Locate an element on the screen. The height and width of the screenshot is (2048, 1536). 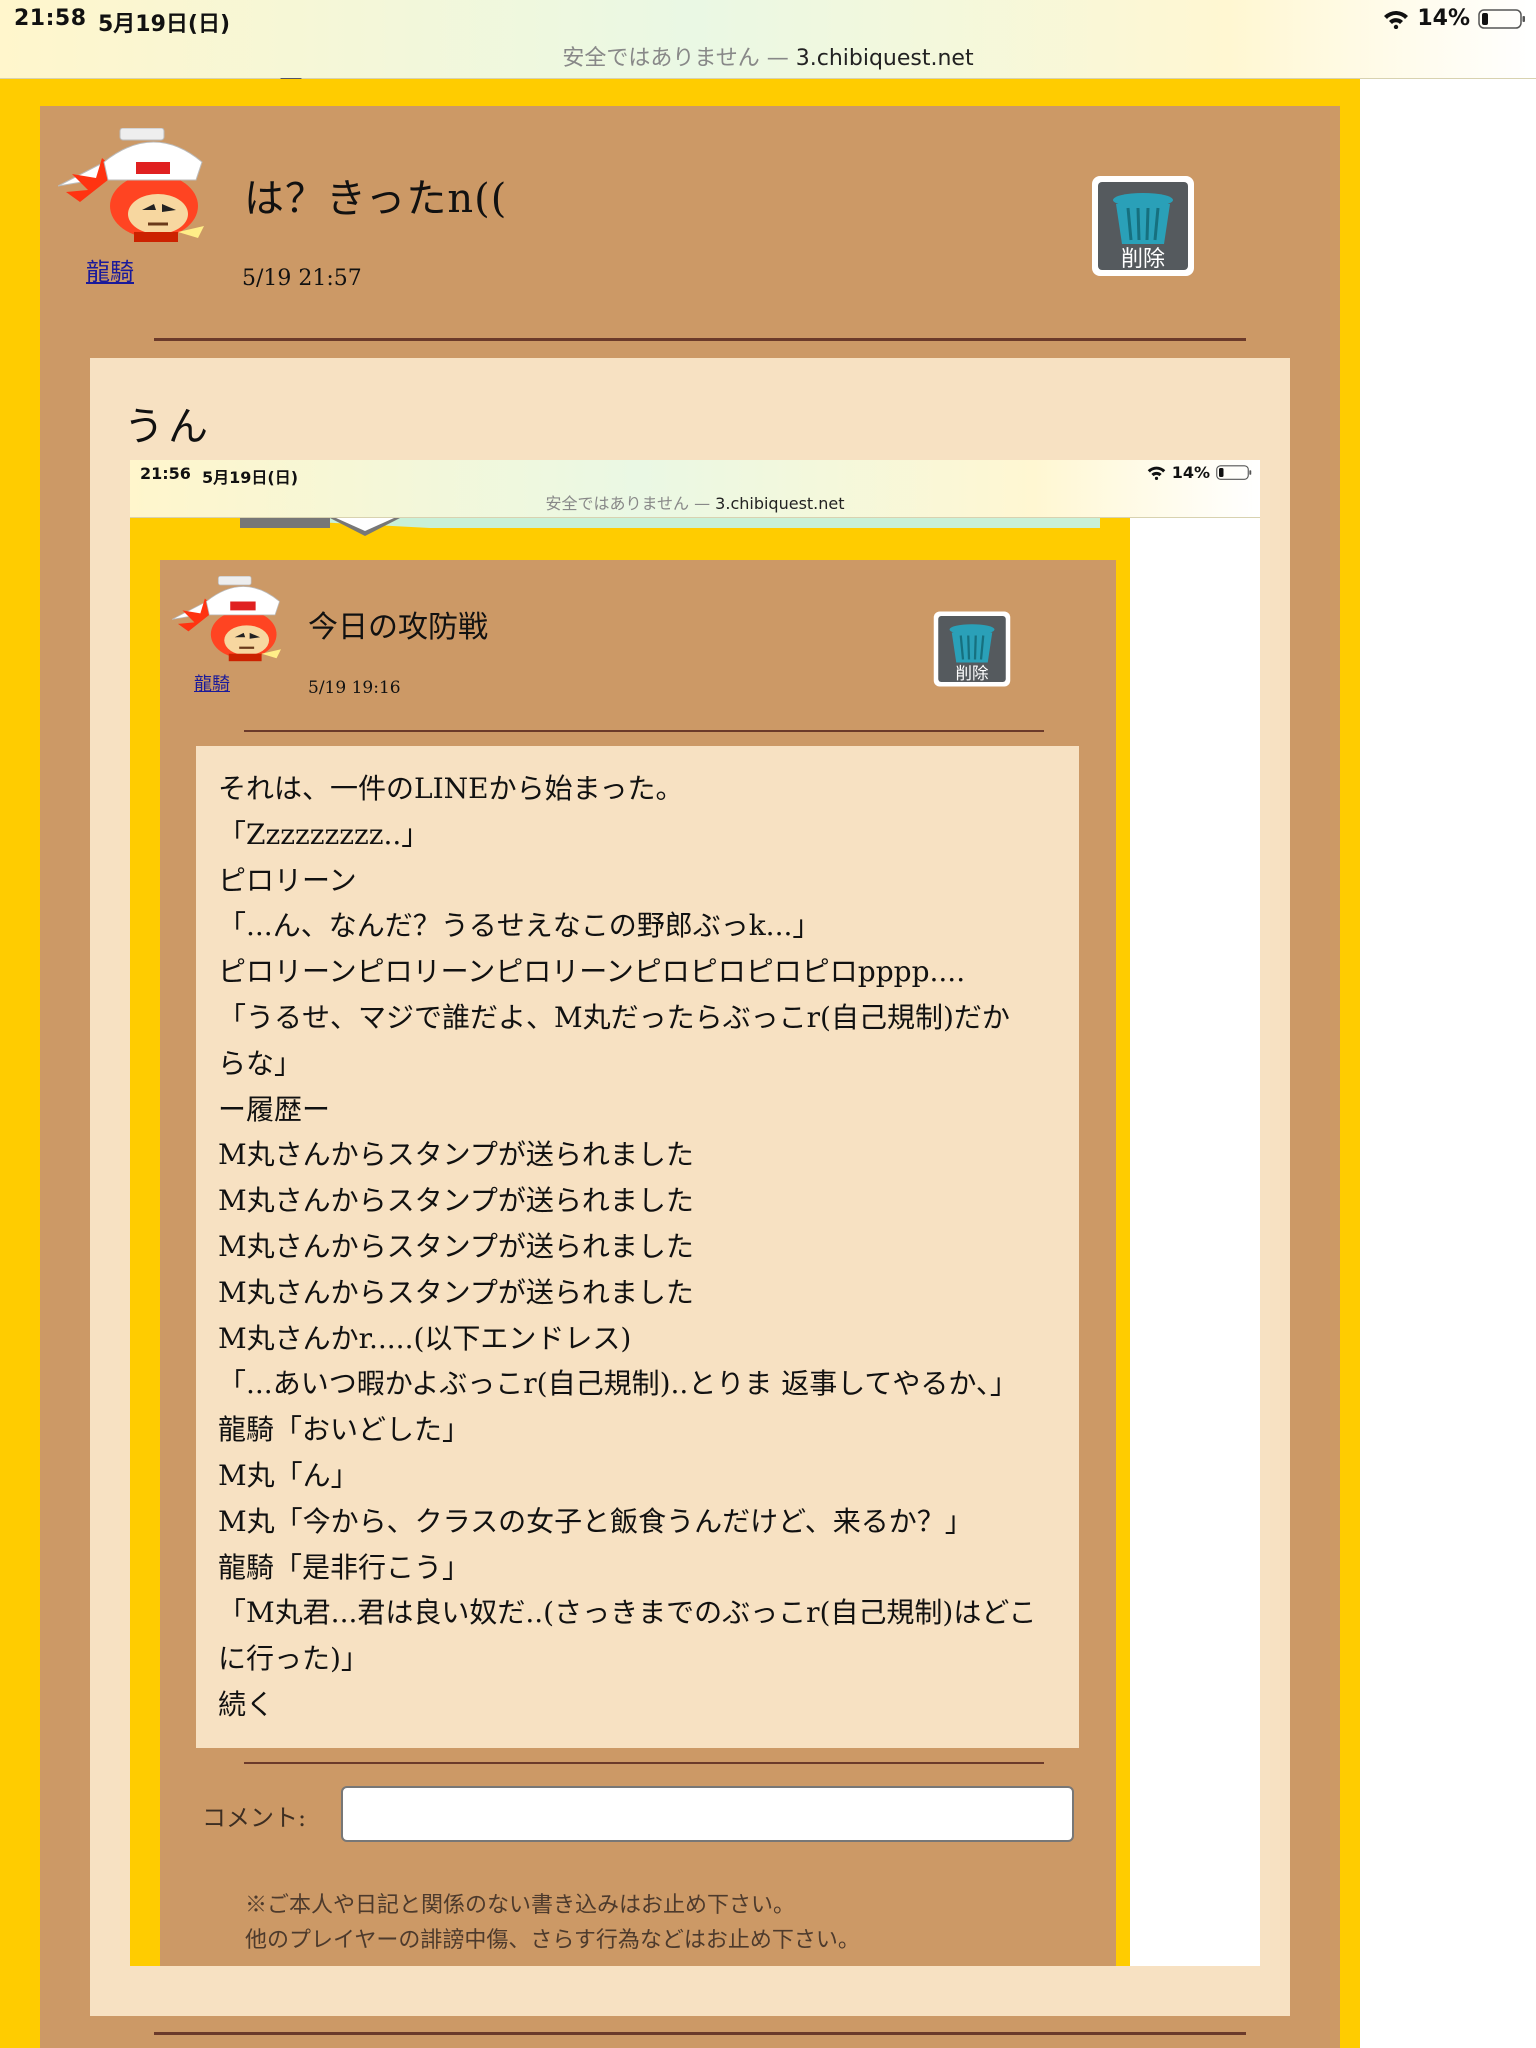
post-title: は？きったn(( is located at coordinates (376, 199).